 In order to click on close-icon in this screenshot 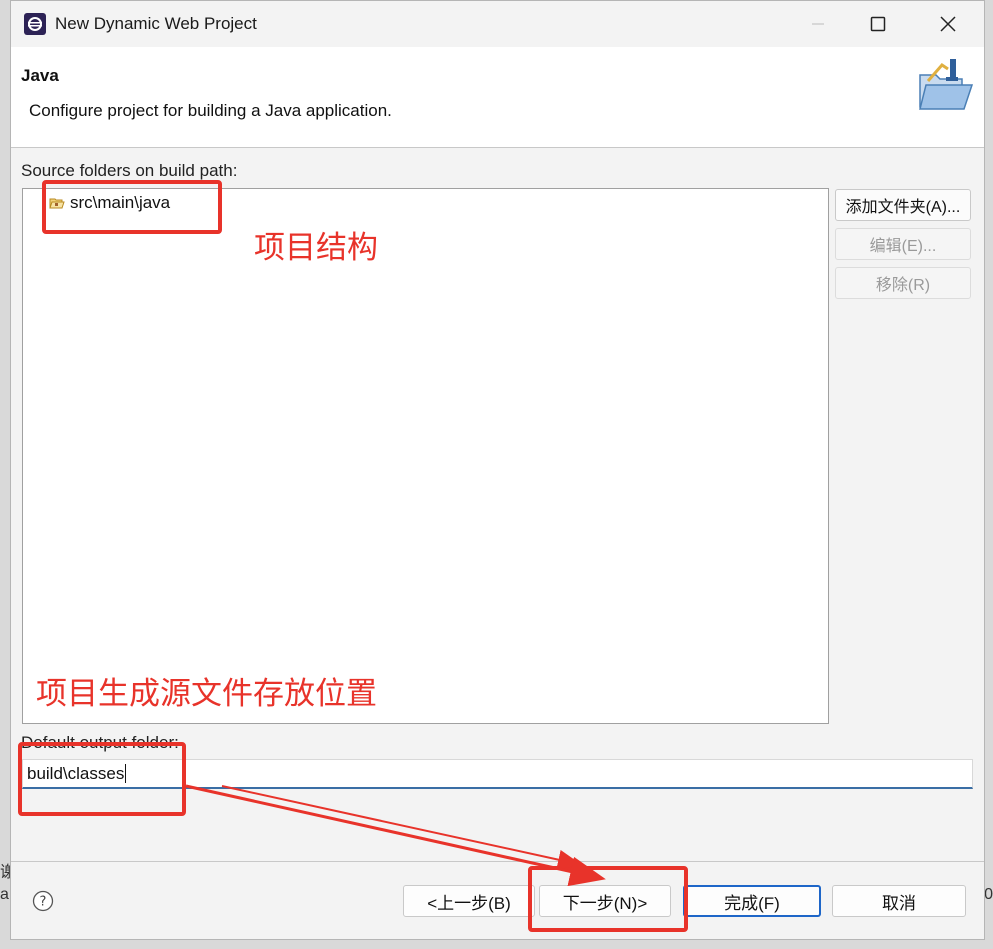, I will do `click(948, 24)`.